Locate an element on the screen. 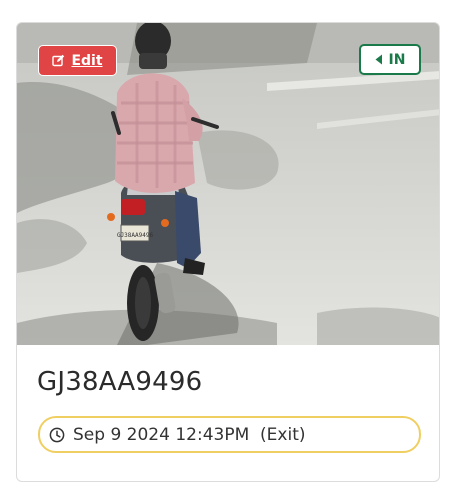 This screenshot has height=482, width=460. photo-plate-text: GJ38AA9496 is located at coordinates (135, 235).